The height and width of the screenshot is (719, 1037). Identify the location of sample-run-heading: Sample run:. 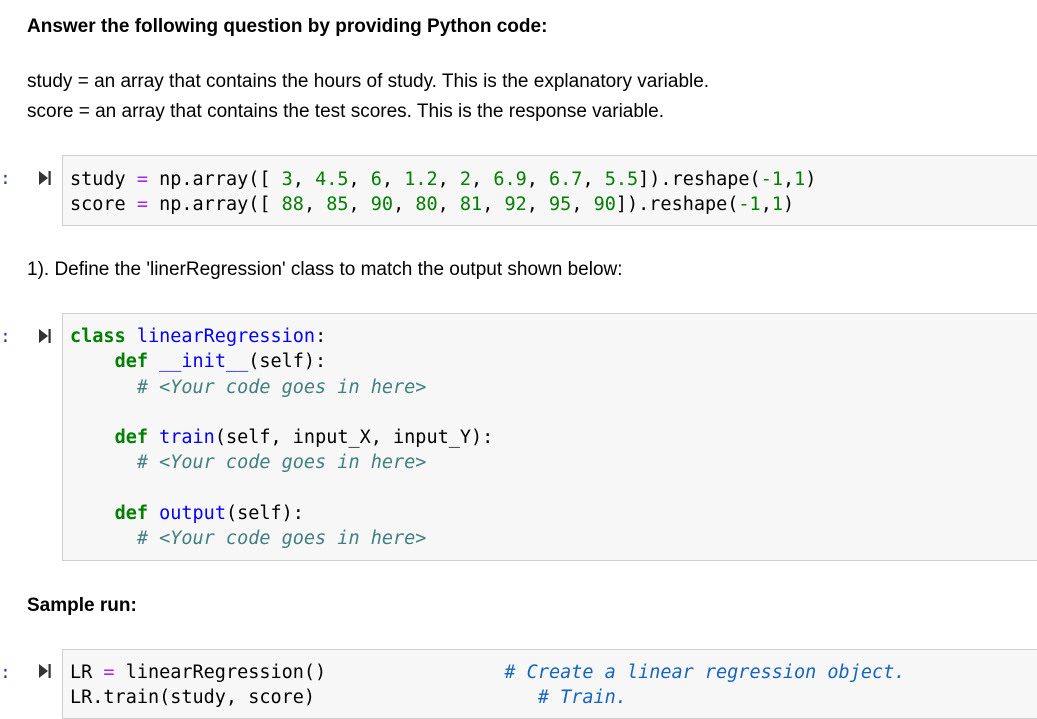
(82, 605).